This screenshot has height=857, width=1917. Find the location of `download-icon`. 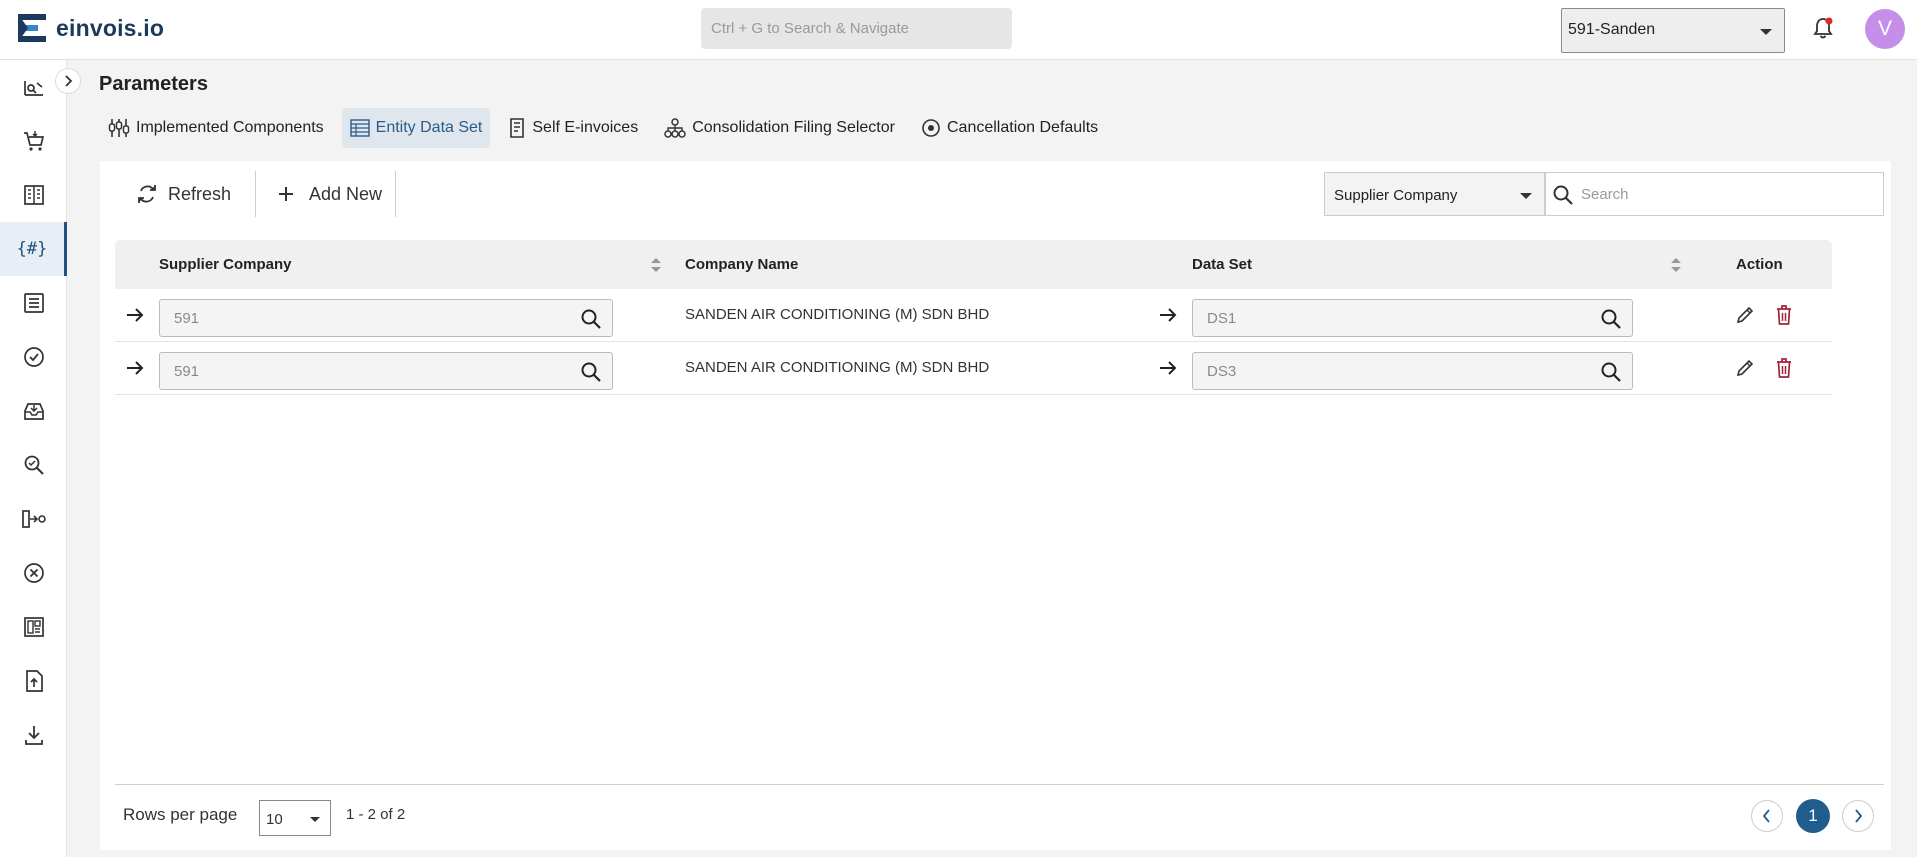

download-icon is located at coordinates (33, 735).